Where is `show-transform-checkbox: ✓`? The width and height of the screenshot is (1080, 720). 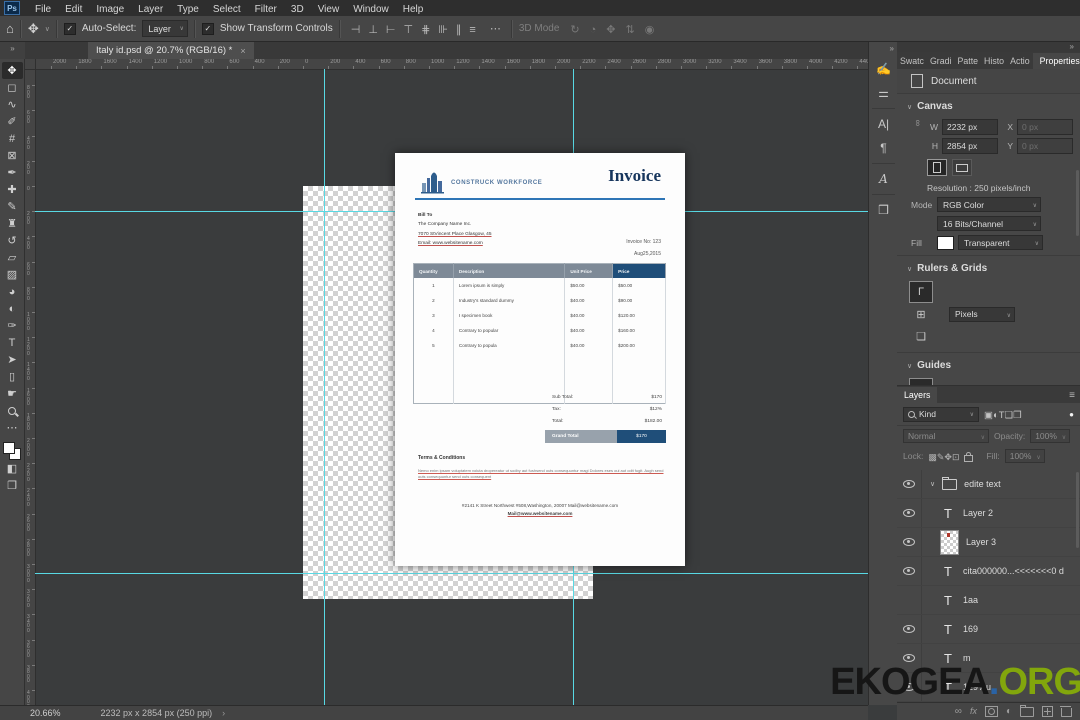 show-transform-checkbox: ✓ is located at coordinates (207, 28).